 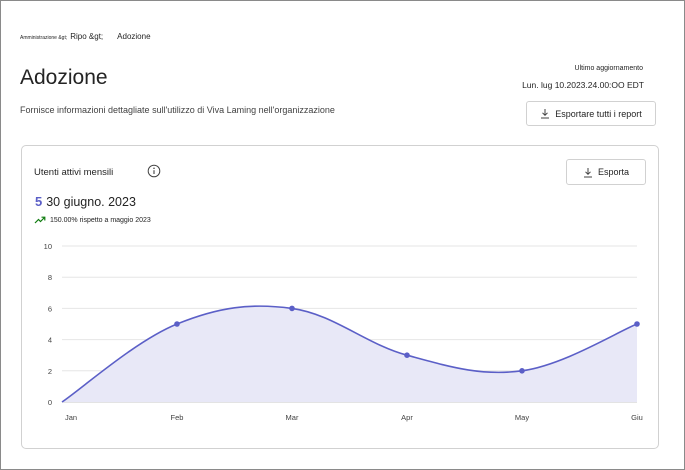 What do you see at coordinates (134, 36) in the screenshot?
I see `breadcrumb-current: Adozione` at bounding box center [134, 36].